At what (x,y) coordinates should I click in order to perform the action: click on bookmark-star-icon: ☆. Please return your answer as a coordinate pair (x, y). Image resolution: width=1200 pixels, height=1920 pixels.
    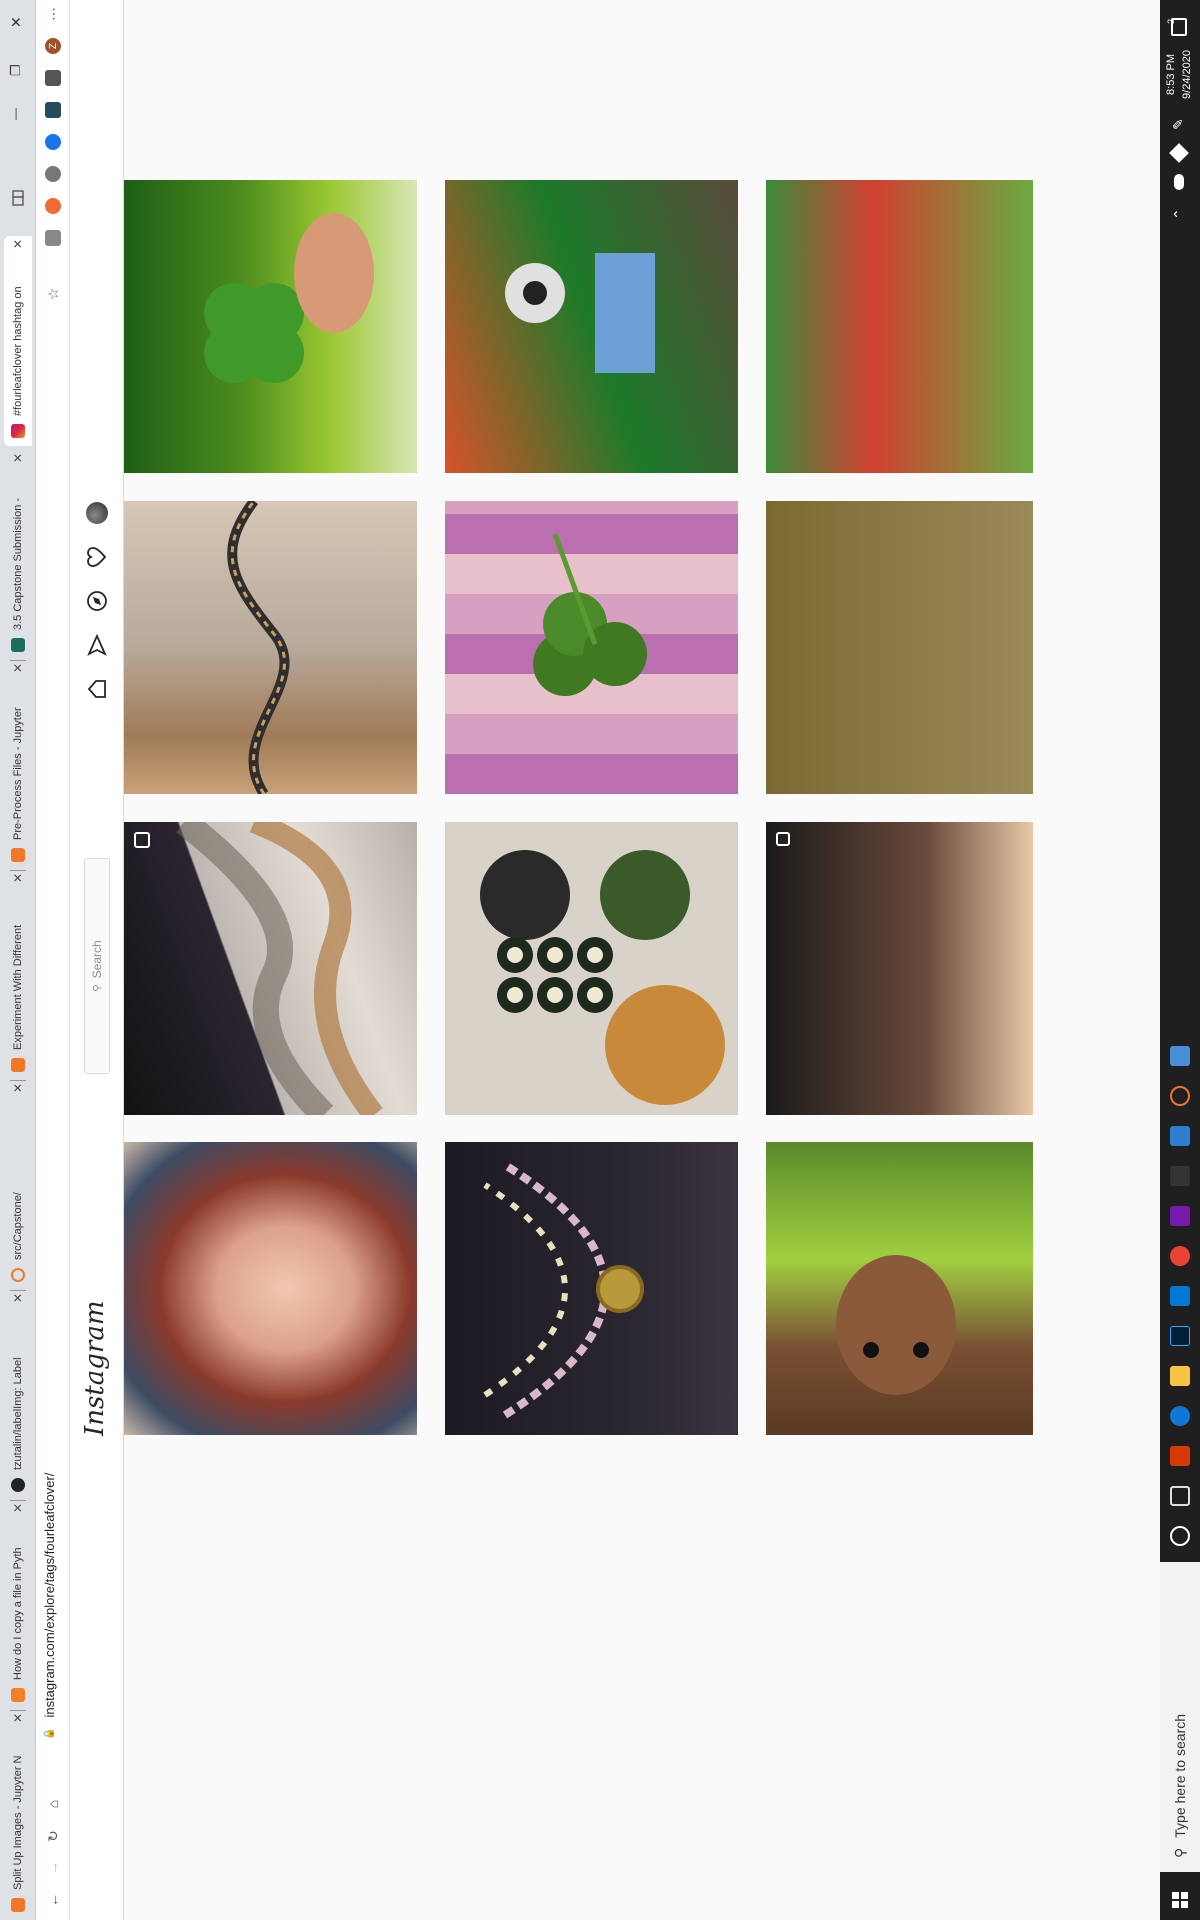
    Looking at the image, I should click on (53, 294).